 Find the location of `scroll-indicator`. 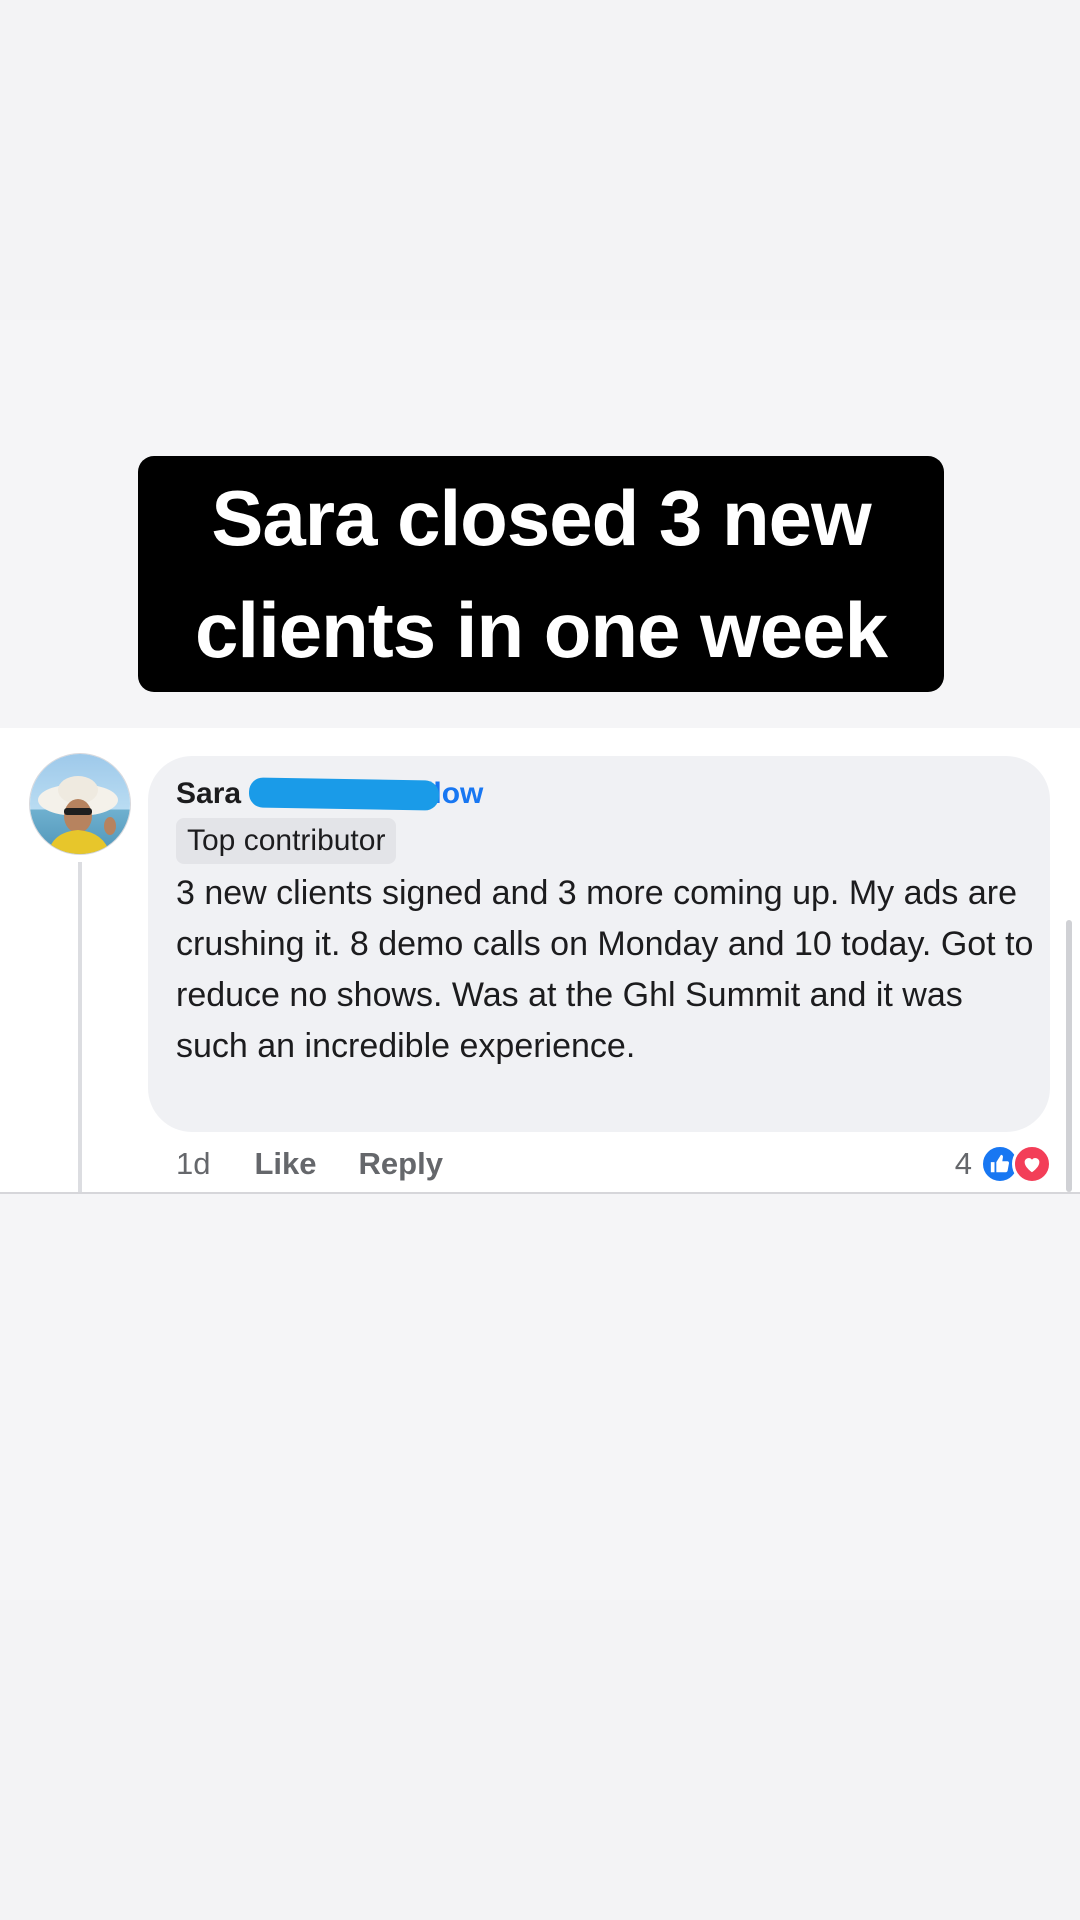

scroll-indicator is located at coordinates (1069, 1056).